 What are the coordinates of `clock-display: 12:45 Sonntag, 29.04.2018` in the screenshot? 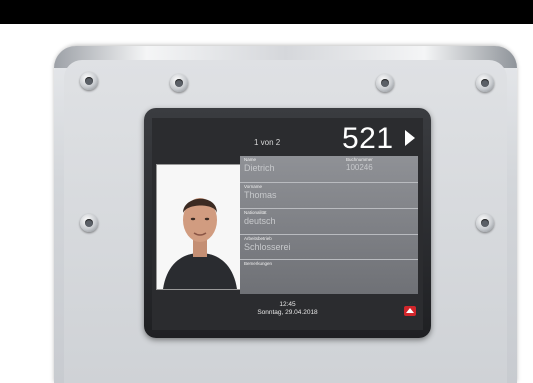 It's located at (287, 309).